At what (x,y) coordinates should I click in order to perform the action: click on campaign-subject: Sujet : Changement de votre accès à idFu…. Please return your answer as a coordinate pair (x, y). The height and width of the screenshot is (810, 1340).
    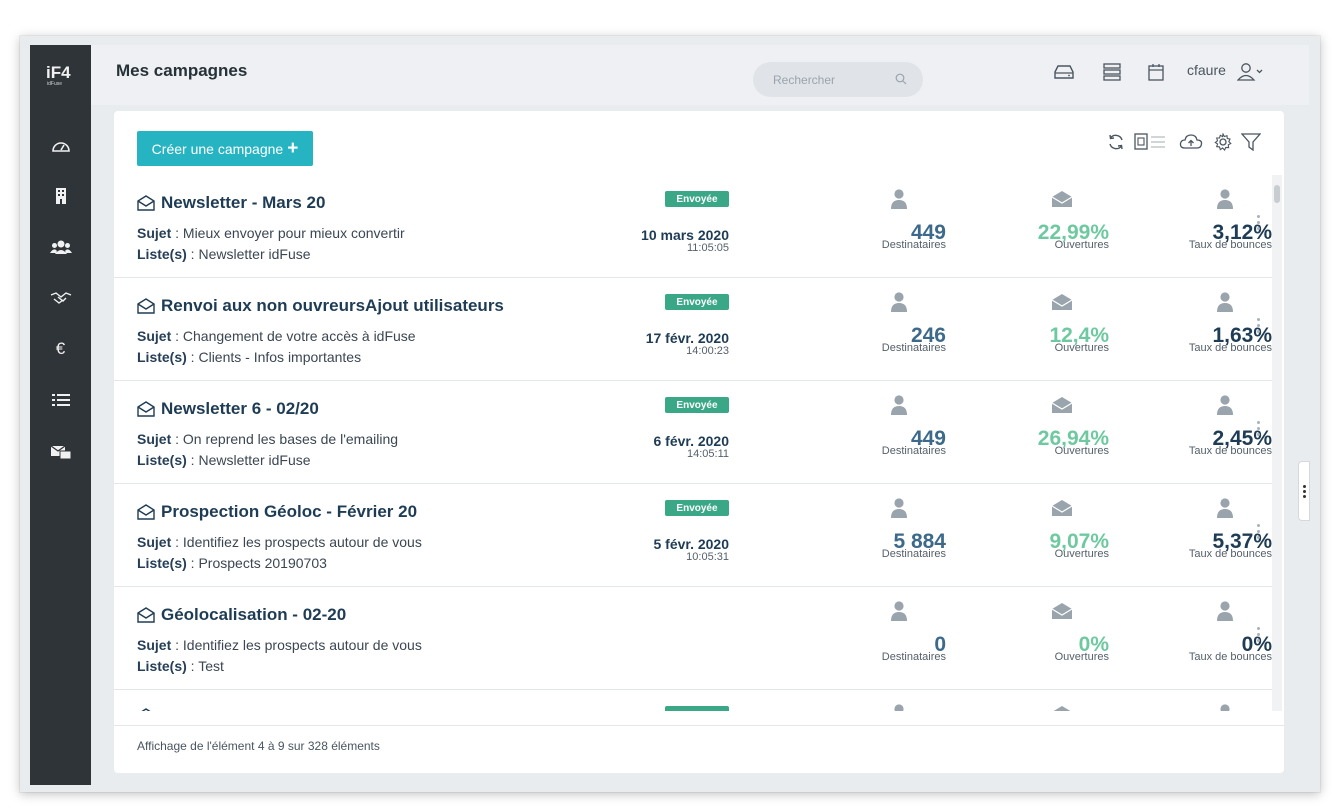
    Looking at the image, I should click on (276, 336).